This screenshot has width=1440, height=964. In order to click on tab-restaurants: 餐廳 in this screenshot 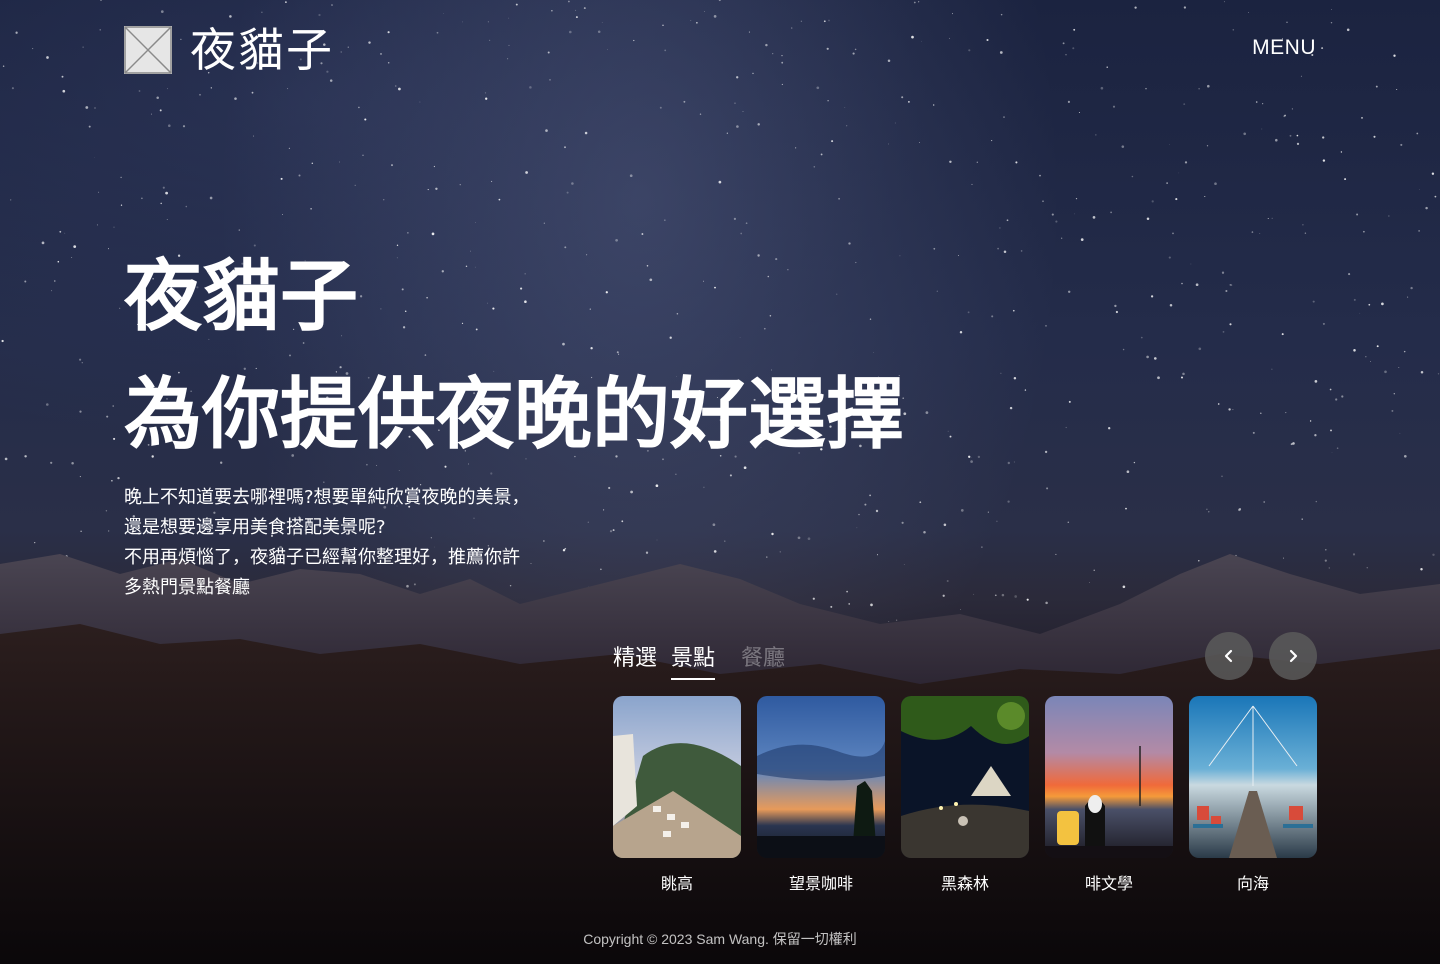, I will do `click(763, 660)`.